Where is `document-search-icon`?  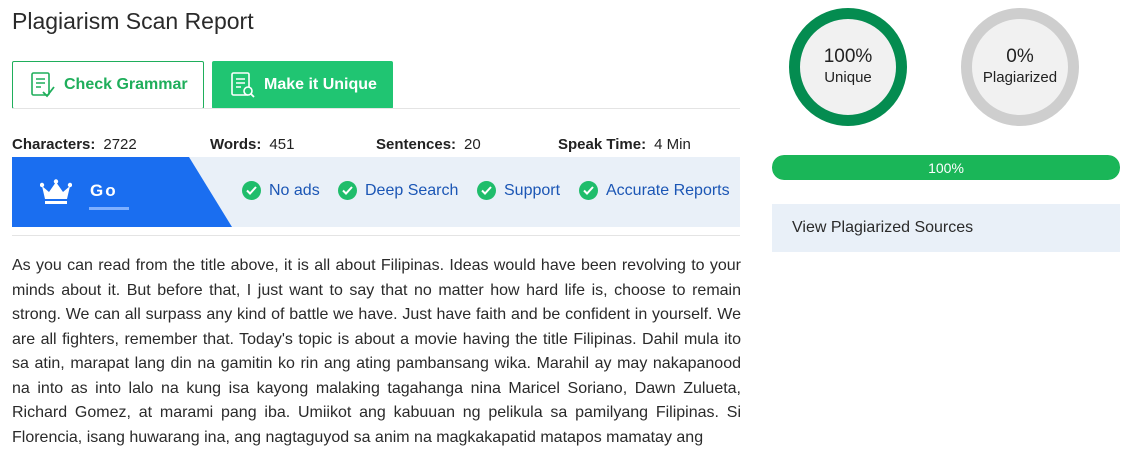 document-search-icon is located at coordinates (243, 85).